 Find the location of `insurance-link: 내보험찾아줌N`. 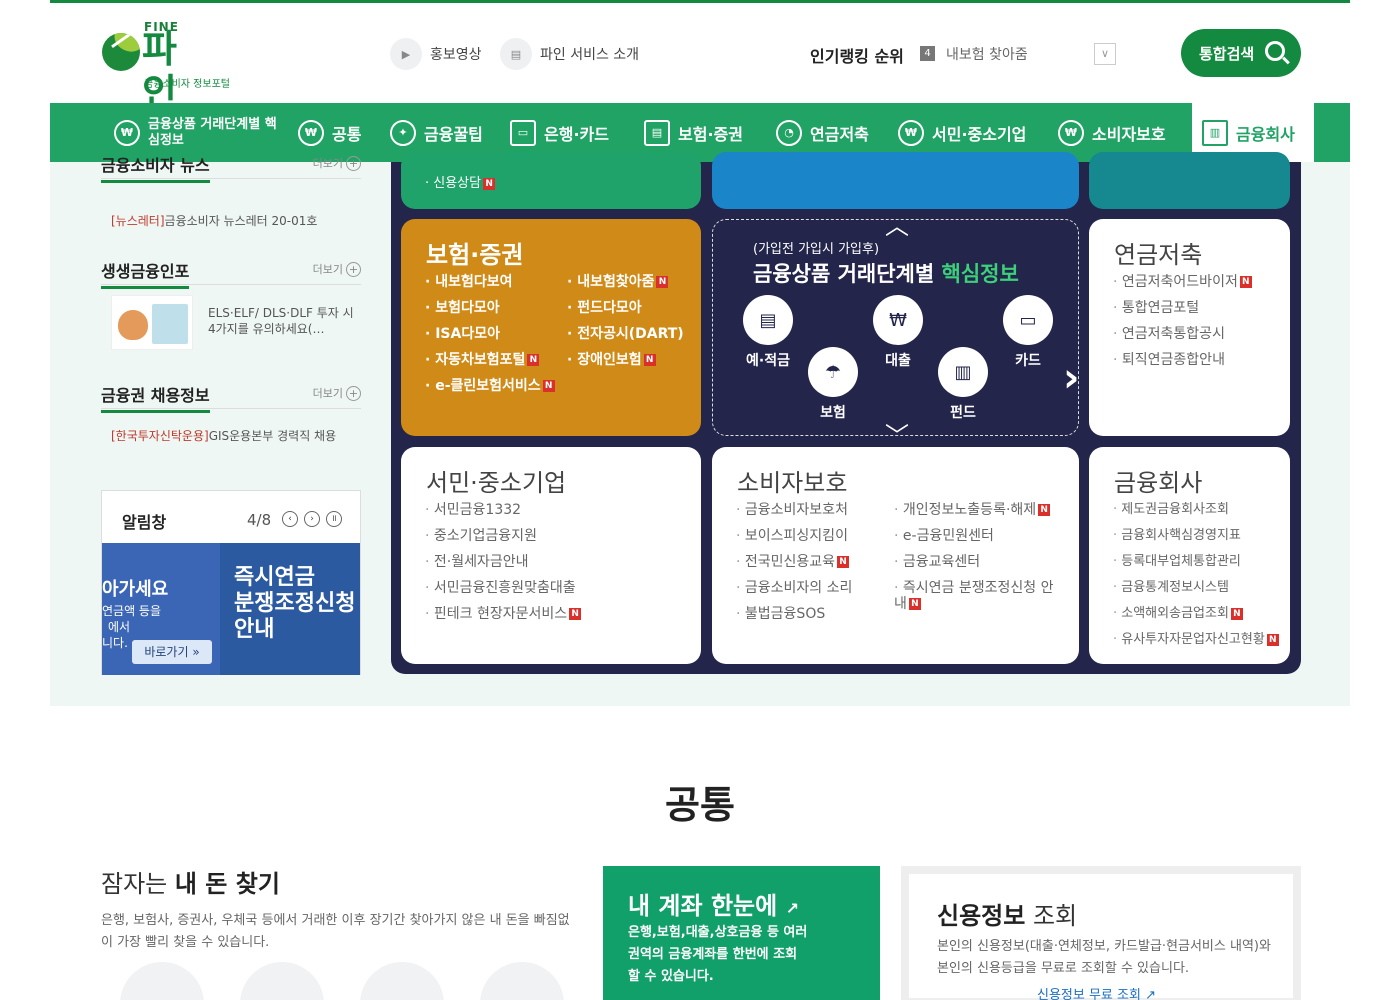

insurance-link: 내보험찾아줌N is located at coordinates (625, 282).